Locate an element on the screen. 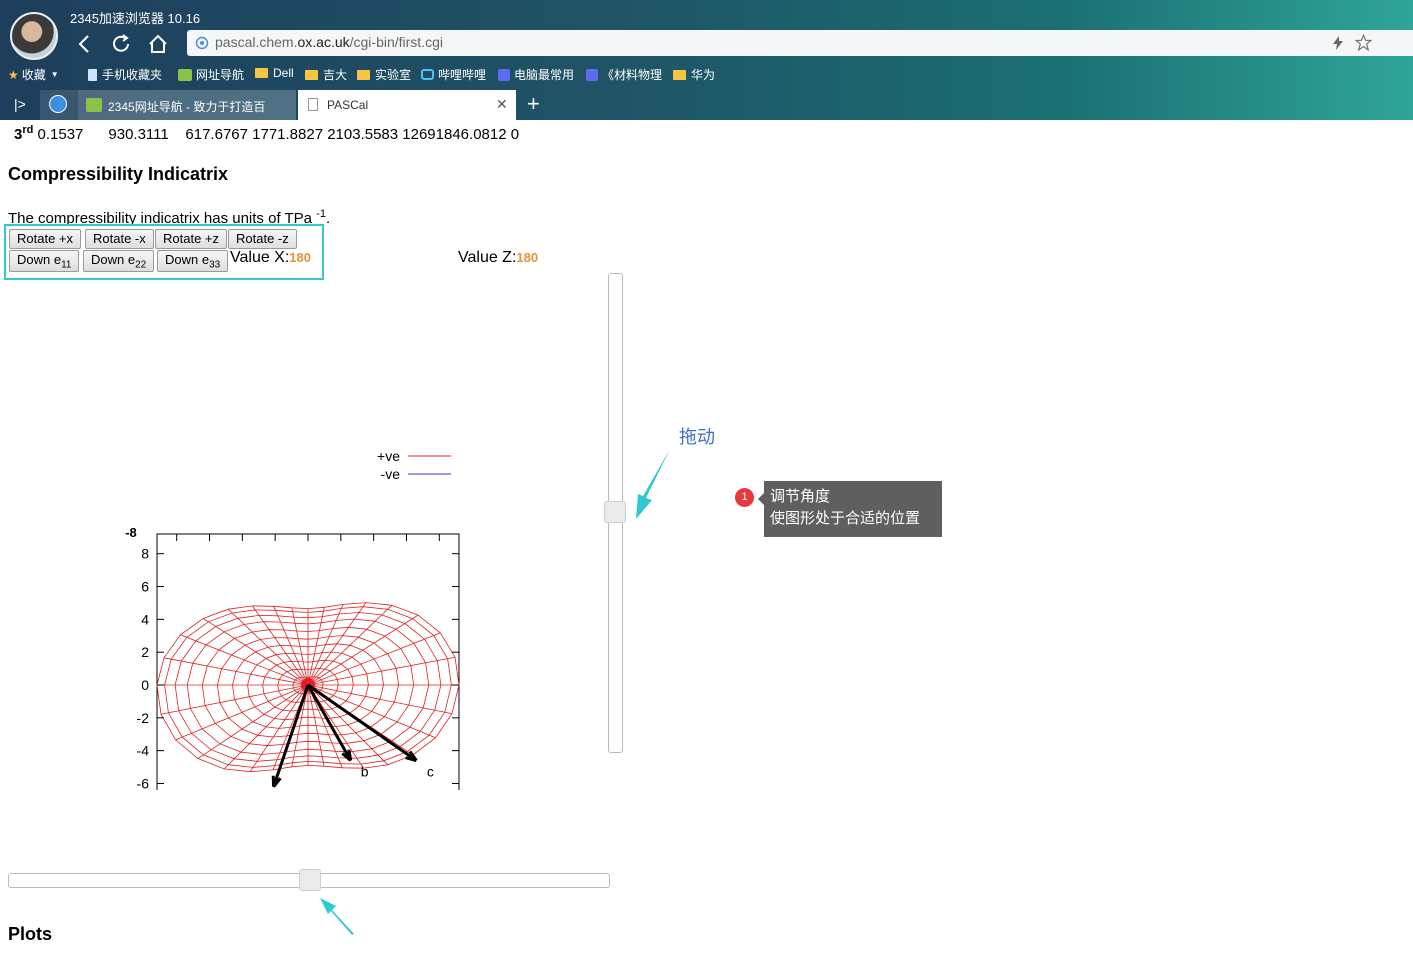 The width and height of the screenshot is (1413, 965). tab-pascal: PASCal ✕ is located at coordinates (407, 105).